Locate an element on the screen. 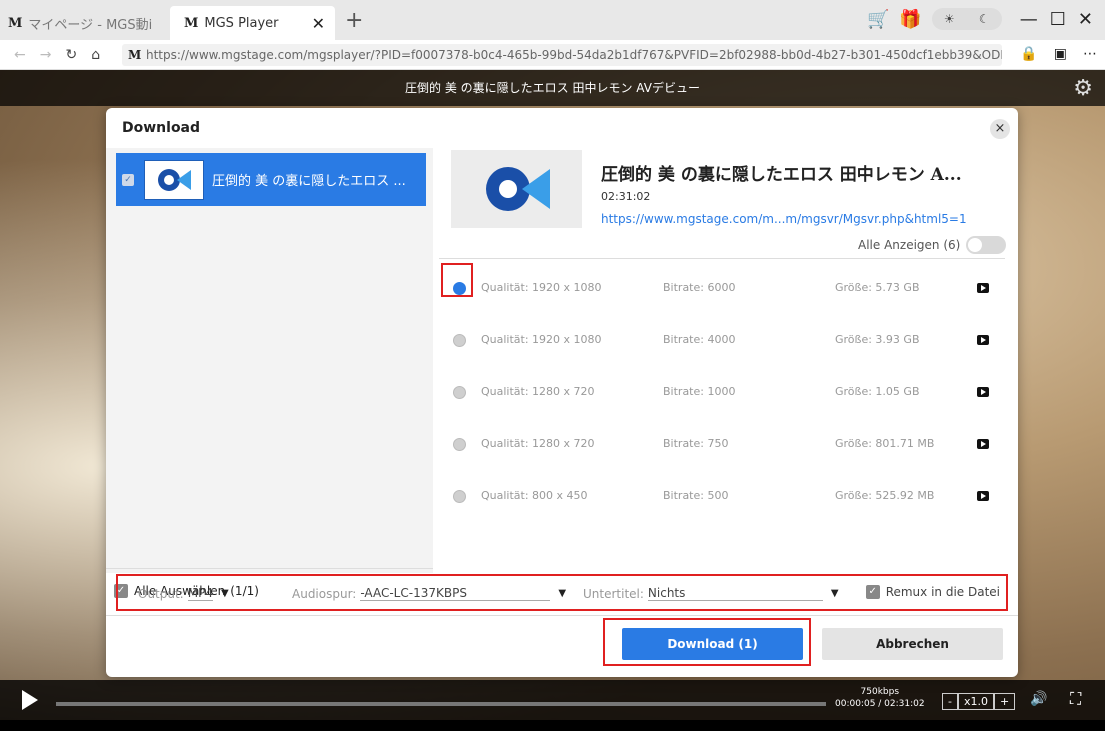 This screenshot has width=1105, height=731. cart-icon: 🛒 is located at coordinates (878, 19).